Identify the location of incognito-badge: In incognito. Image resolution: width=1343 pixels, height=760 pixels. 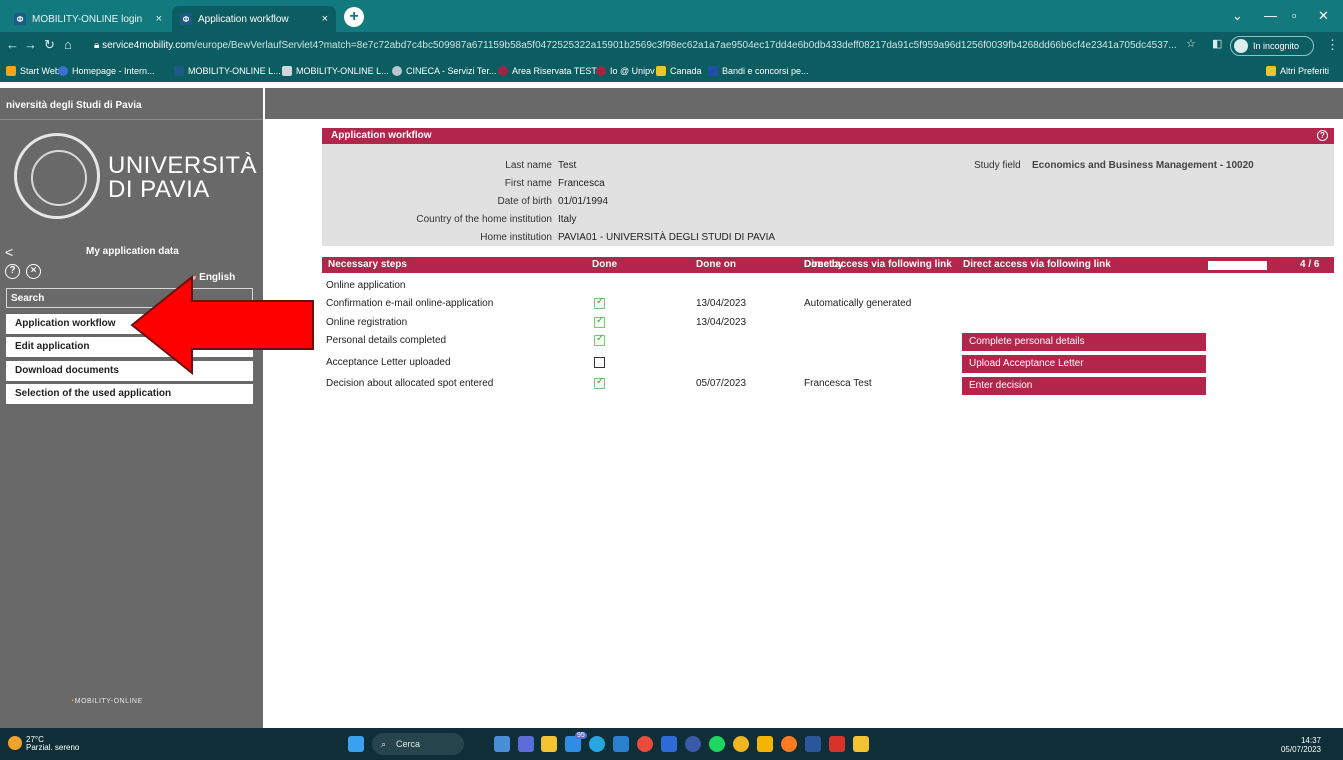
(1272, 46).